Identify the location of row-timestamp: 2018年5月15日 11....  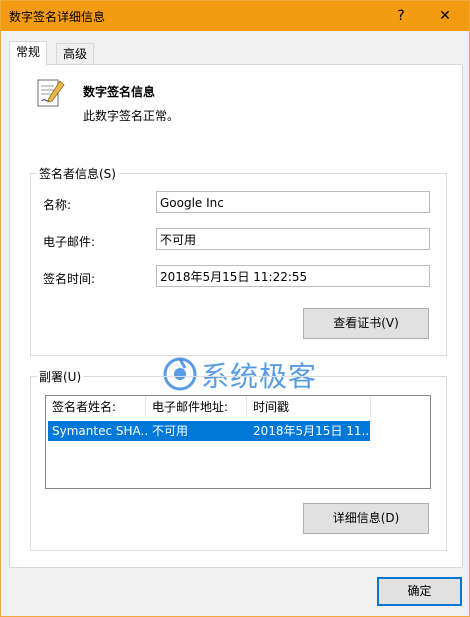
(311, 431).